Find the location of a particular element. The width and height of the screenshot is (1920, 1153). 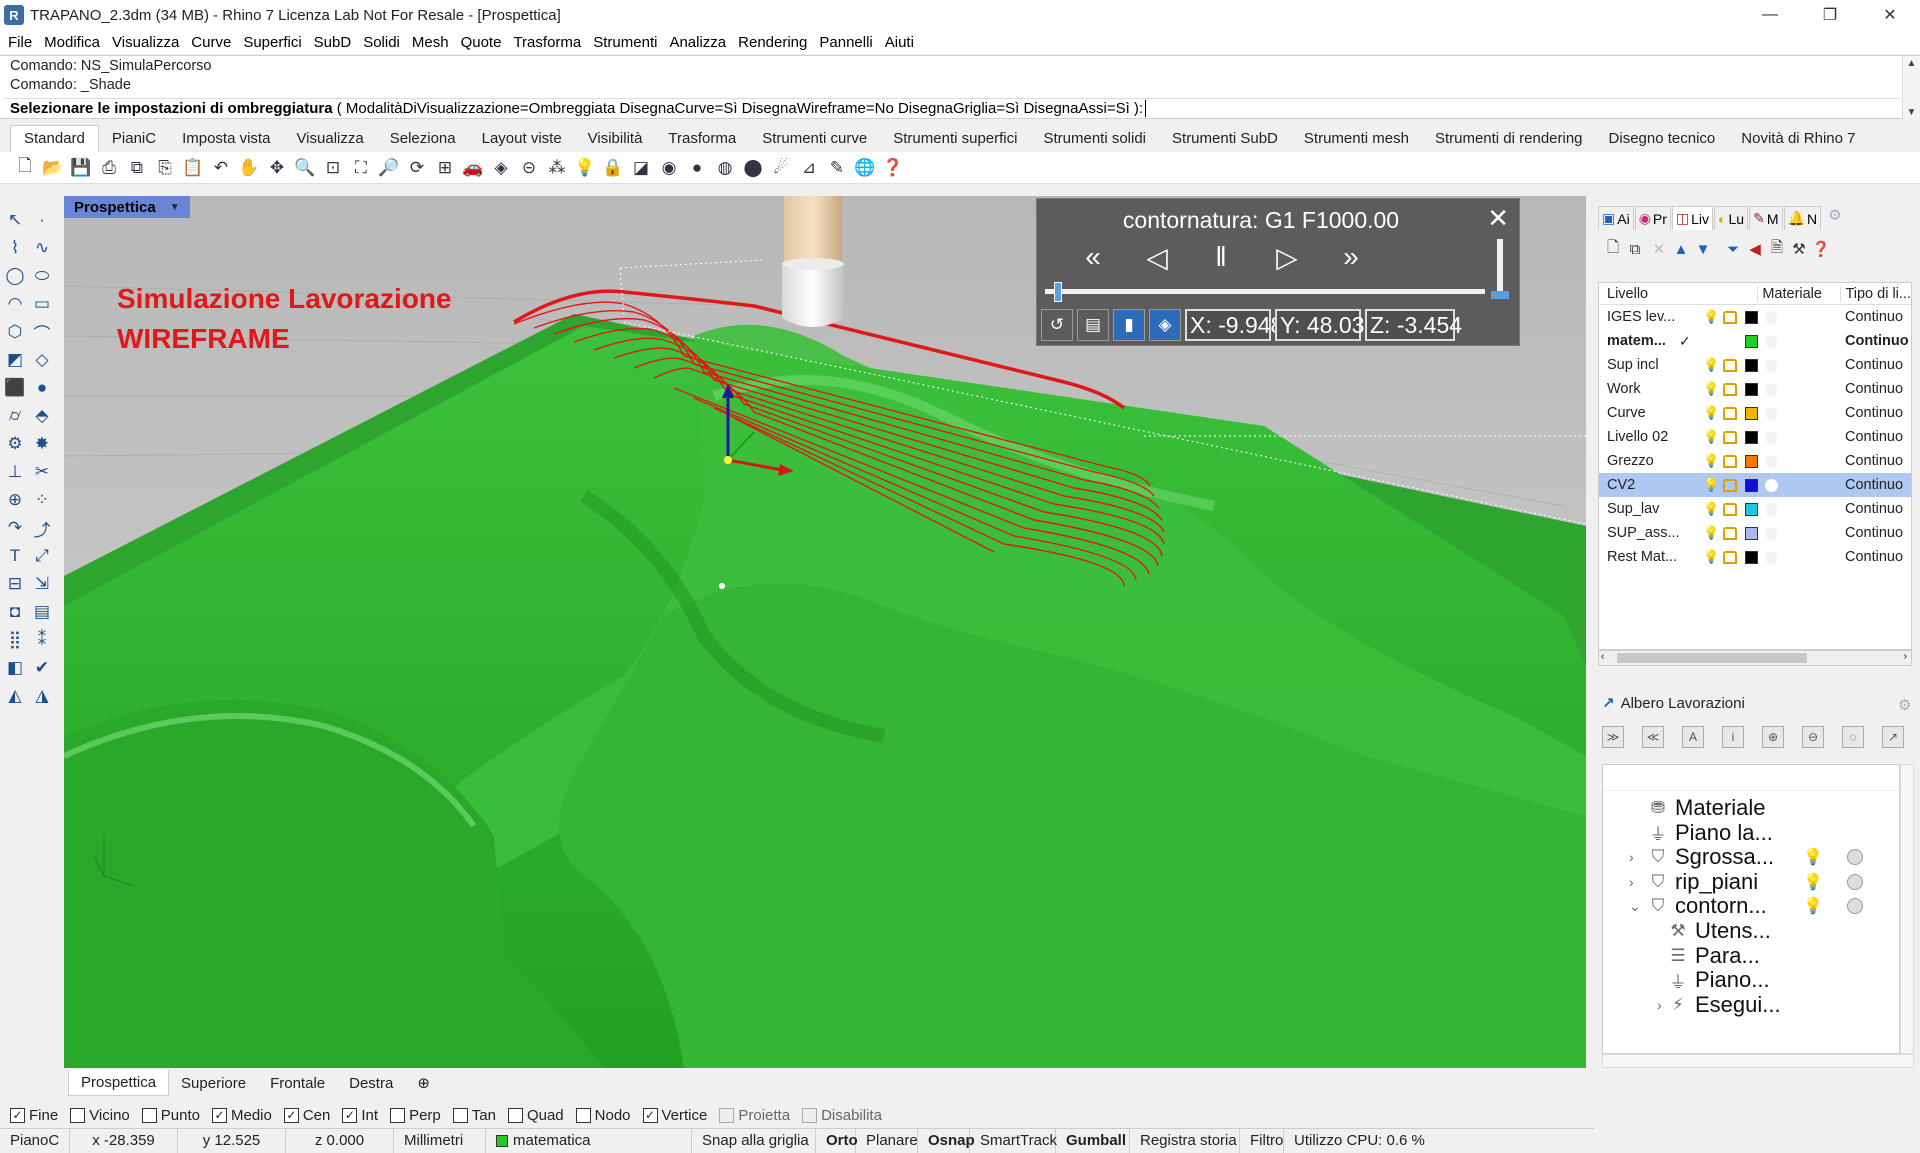

step-forward-icon: ▷ is located at coordinates (1287, 257).